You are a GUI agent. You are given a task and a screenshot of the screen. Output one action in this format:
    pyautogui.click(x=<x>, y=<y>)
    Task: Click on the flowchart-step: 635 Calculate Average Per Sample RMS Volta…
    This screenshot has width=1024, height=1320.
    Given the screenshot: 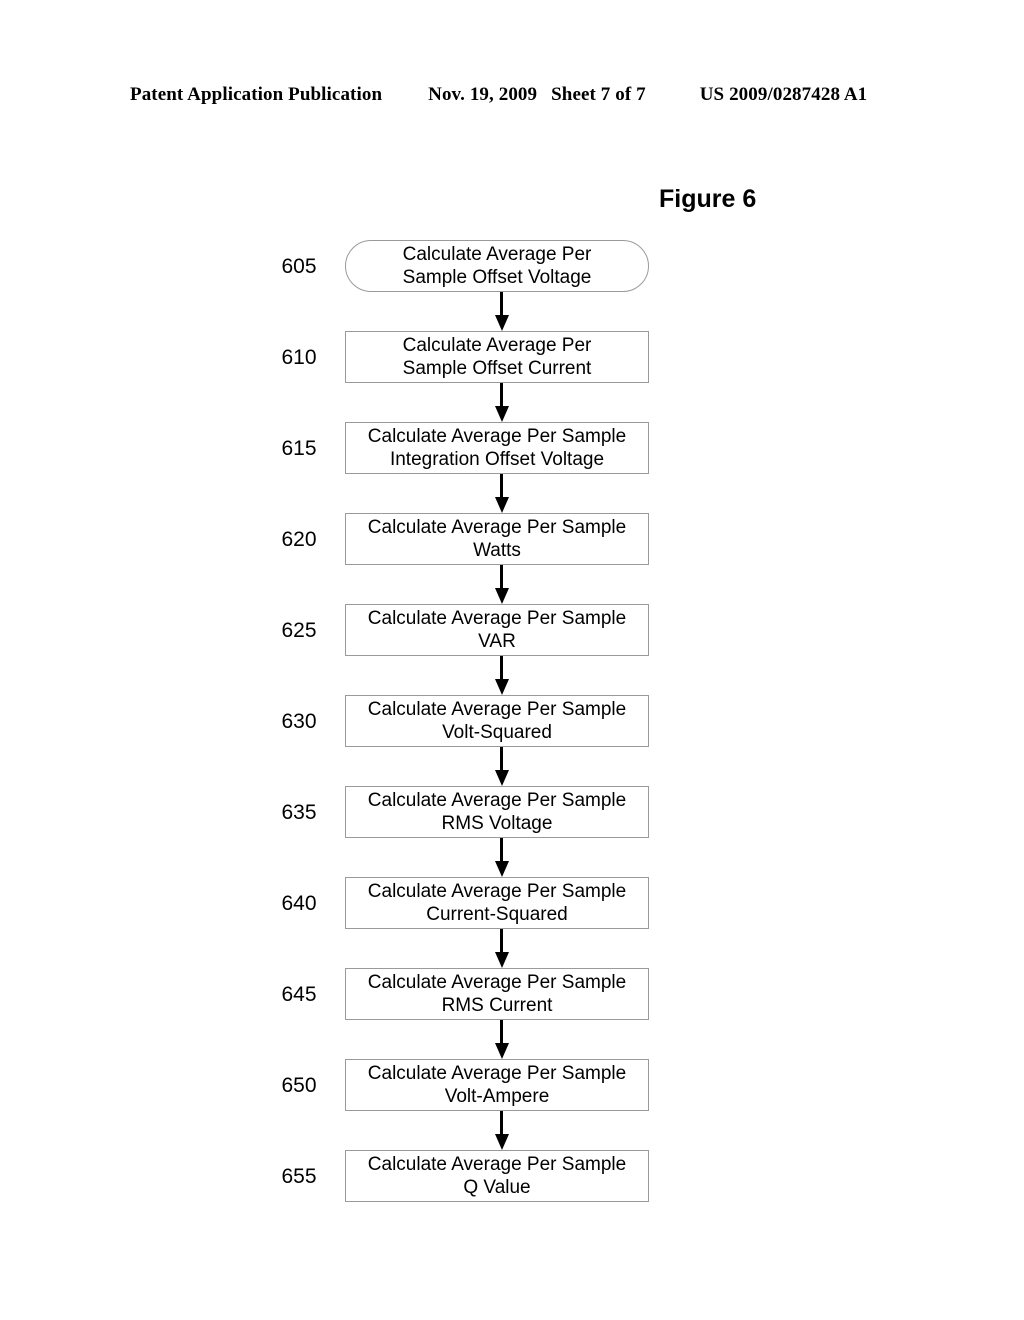 What is the action you would take?
    pyautogui.click(x=512, y=831)
    